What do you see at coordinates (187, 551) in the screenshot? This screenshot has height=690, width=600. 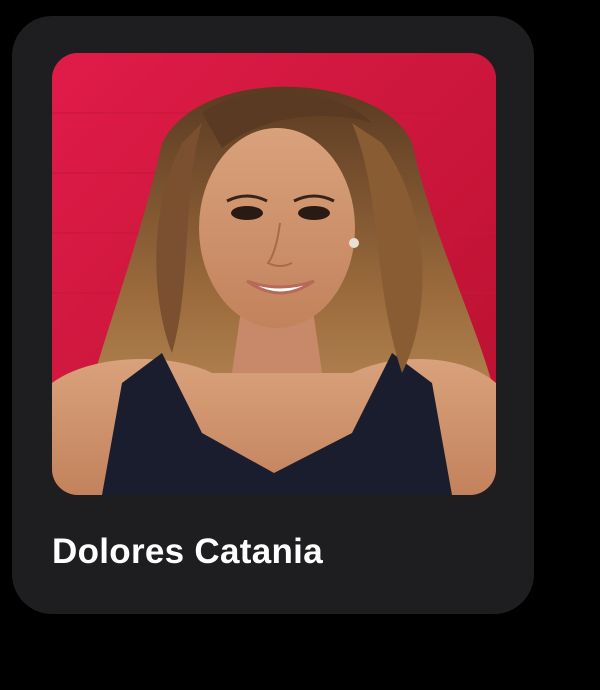 I see `person-name: Dolores Catania` at bounding box center [187, 551].